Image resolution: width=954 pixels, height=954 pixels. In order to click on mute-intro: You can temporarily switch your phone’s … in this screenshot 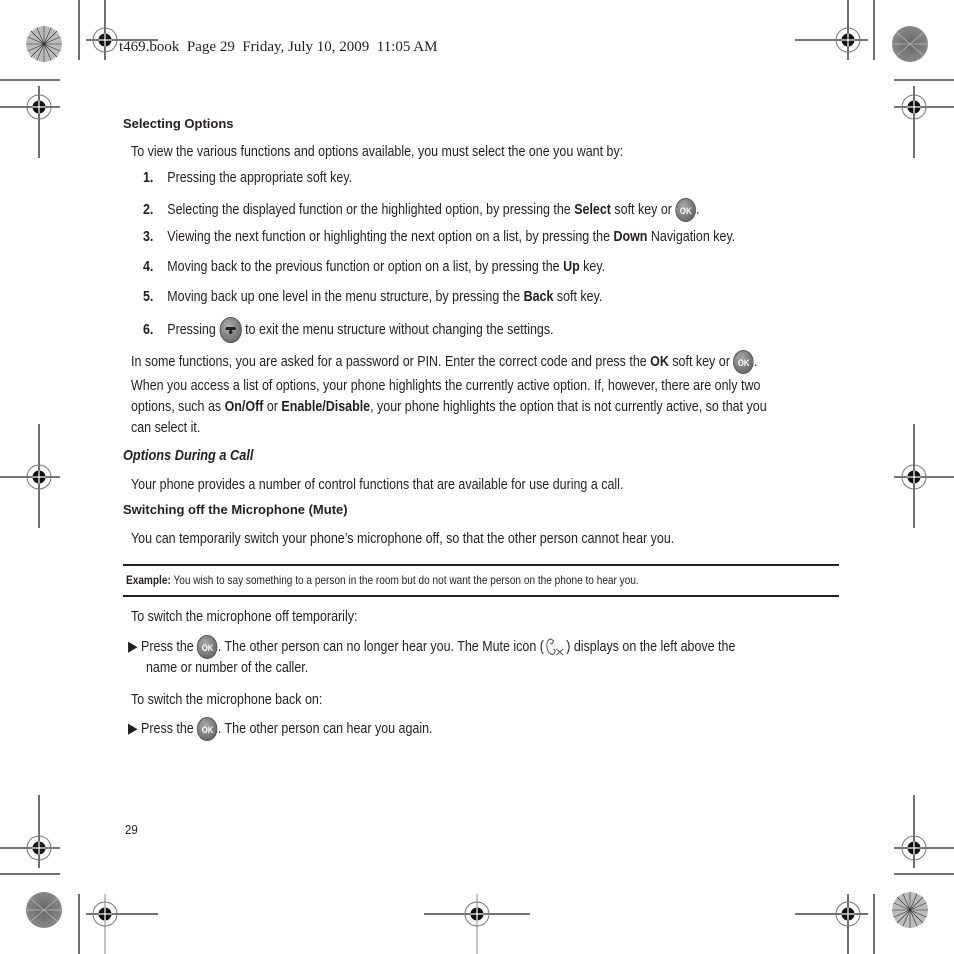, I will do `click(403, 539)`.